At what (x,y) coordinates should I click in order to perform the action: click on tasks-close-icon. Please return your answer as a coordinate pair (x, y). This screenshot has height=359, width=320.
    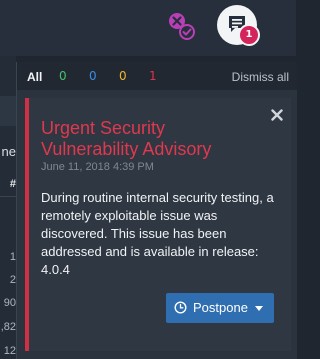
    Looking at the image, I should click on (182, 27).